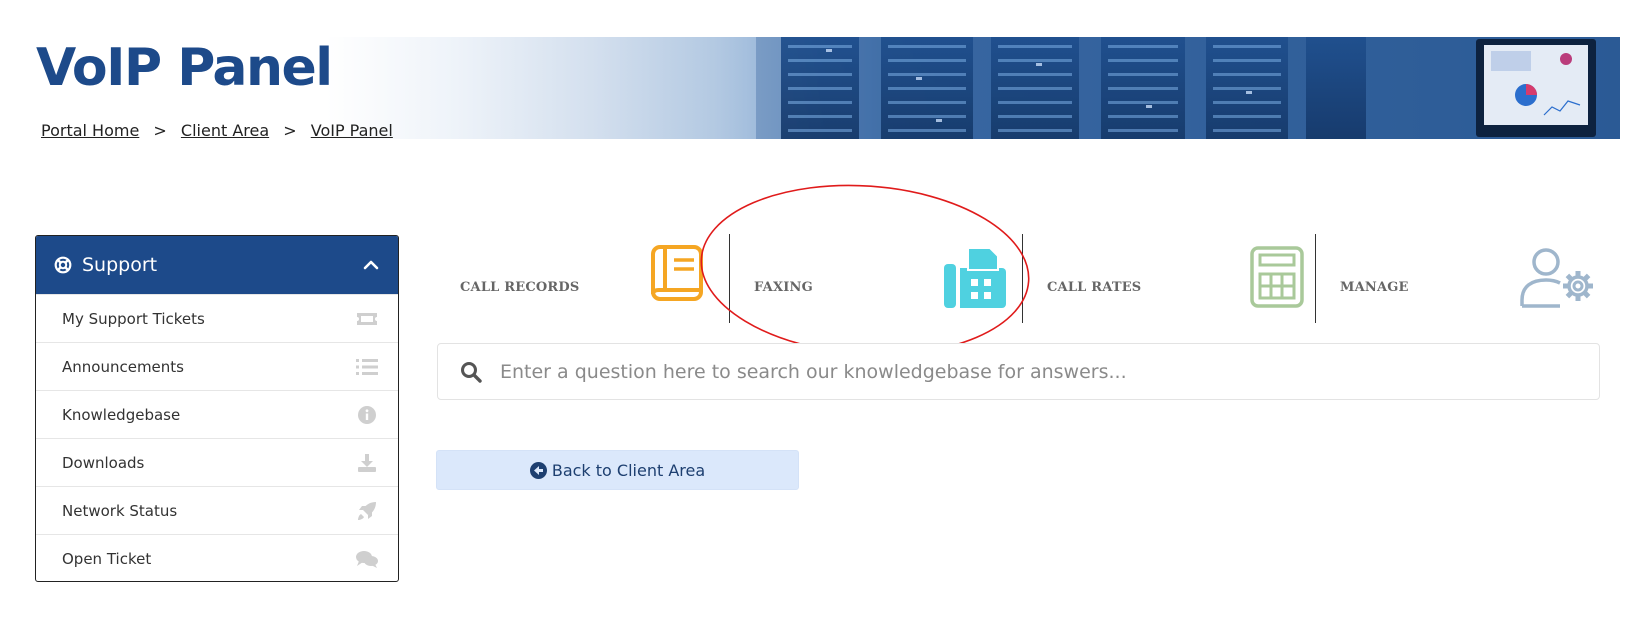 The height and width of the screenshot is (617, 1647). I want to click on breadcrumb-client-area: Client Area, so click(225, 130).